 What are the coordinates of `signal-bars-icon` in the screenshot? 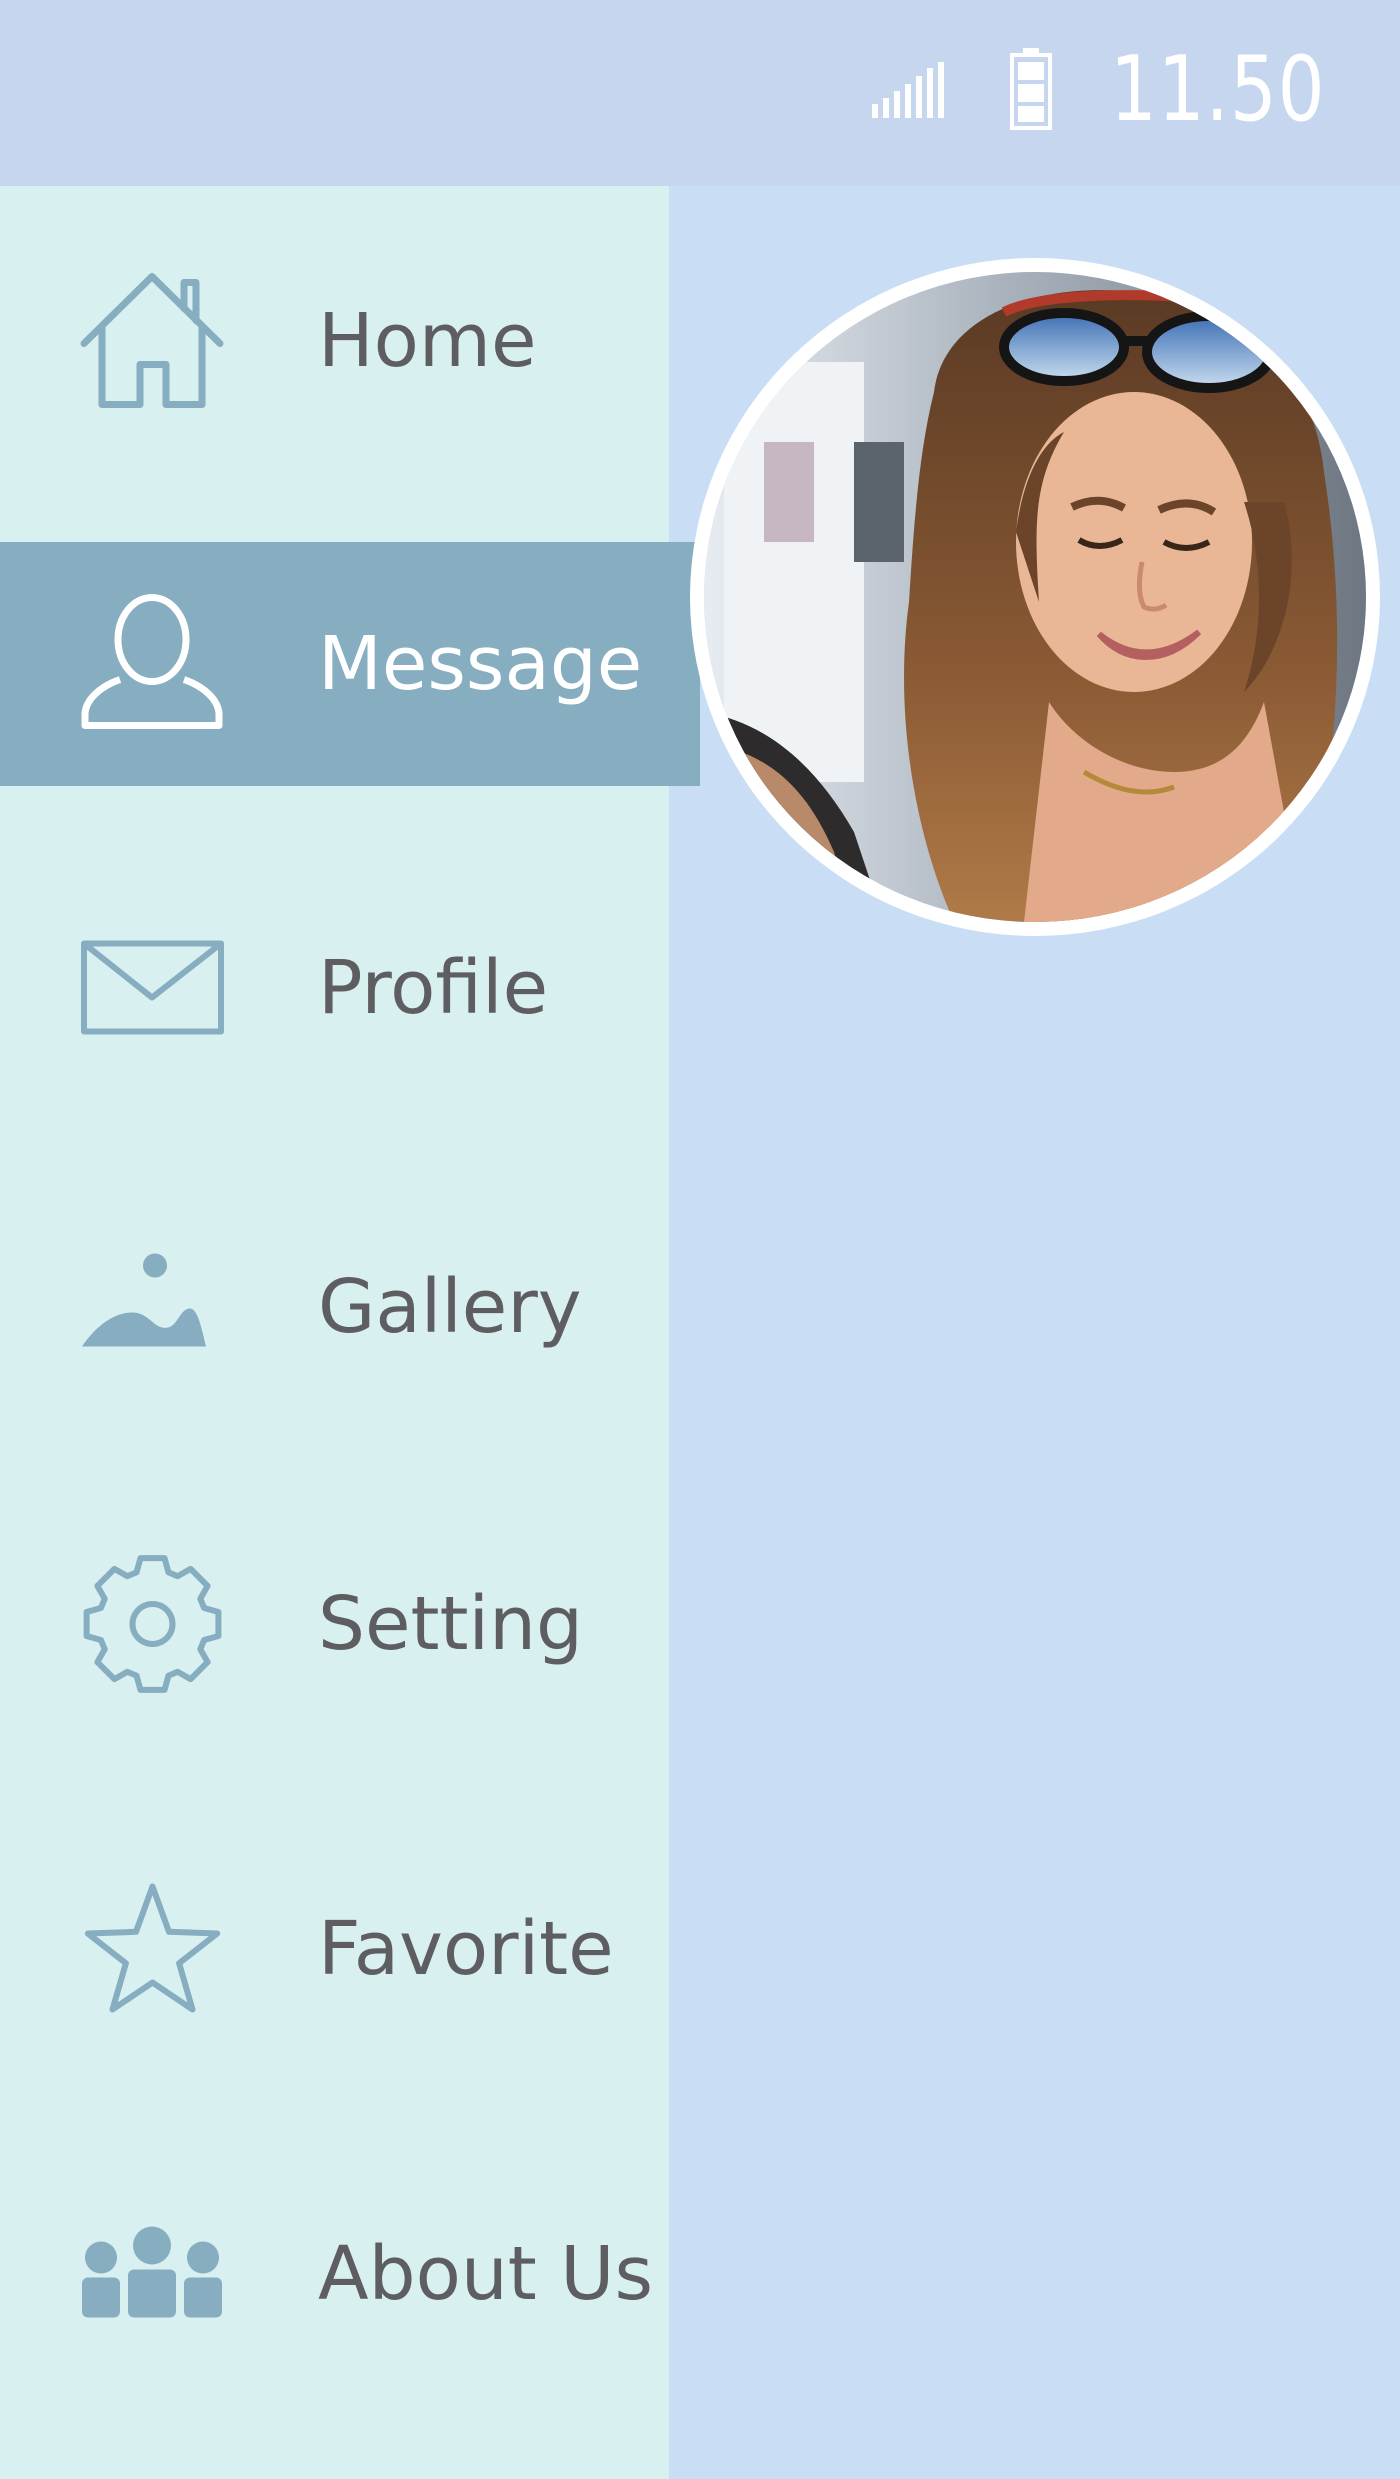 It's located at (908, 90).